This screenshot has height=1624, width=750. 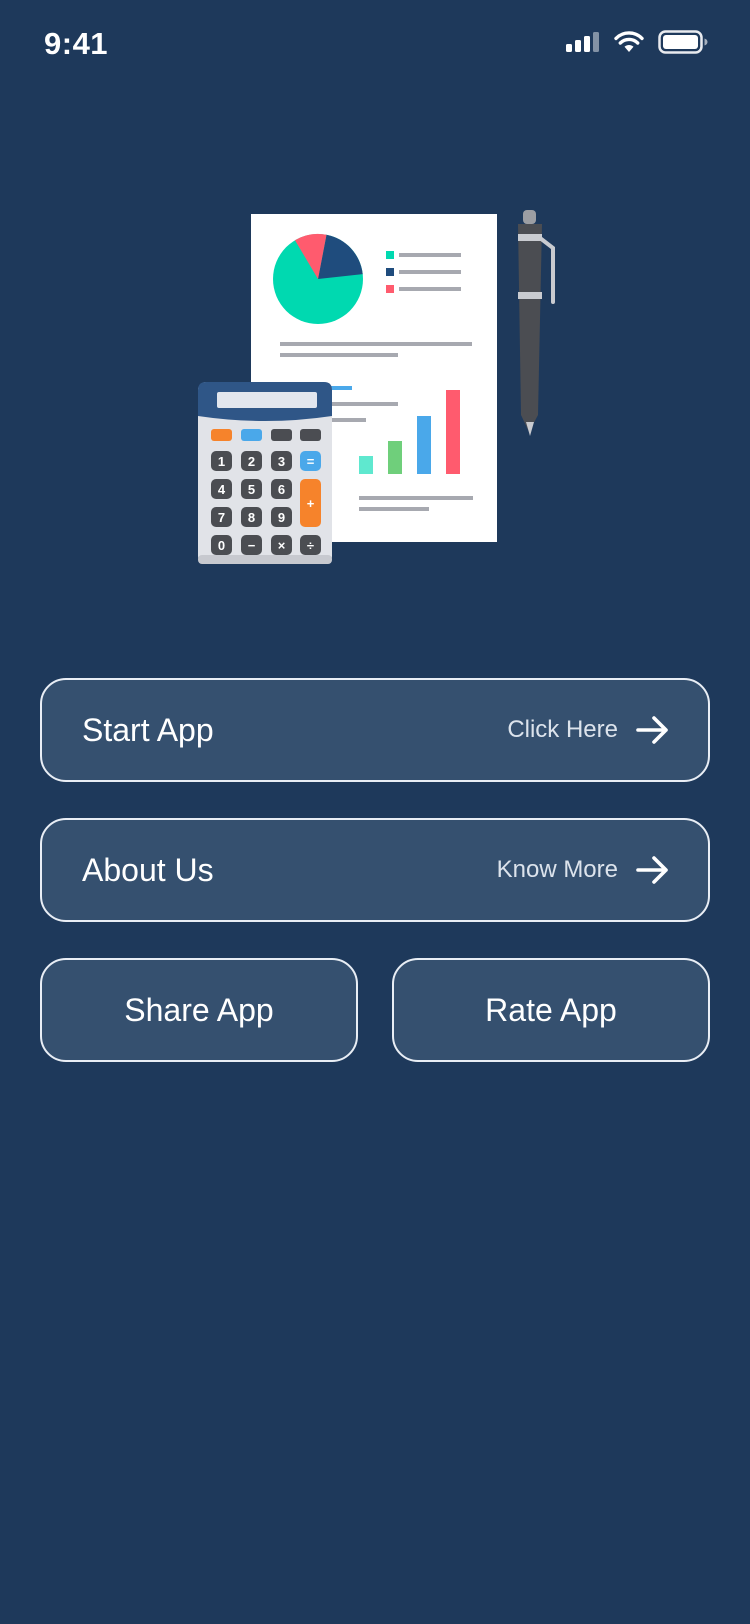 I want to click on start-app-button: Start App Click Here, so click(x=375, y=730).